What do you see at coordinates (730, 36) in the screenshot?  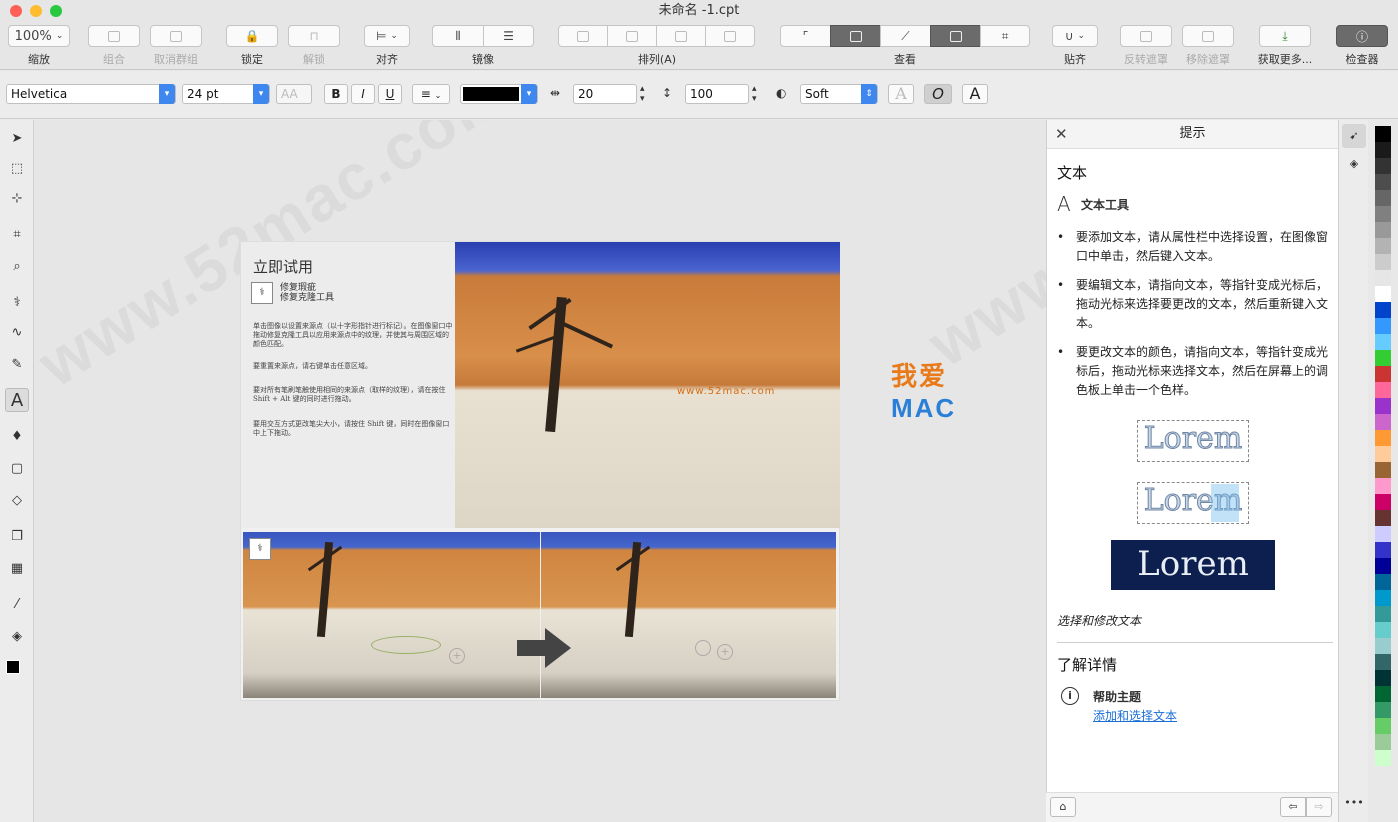 I see `arrange-to-back-button` at bounding box center [730, 36].